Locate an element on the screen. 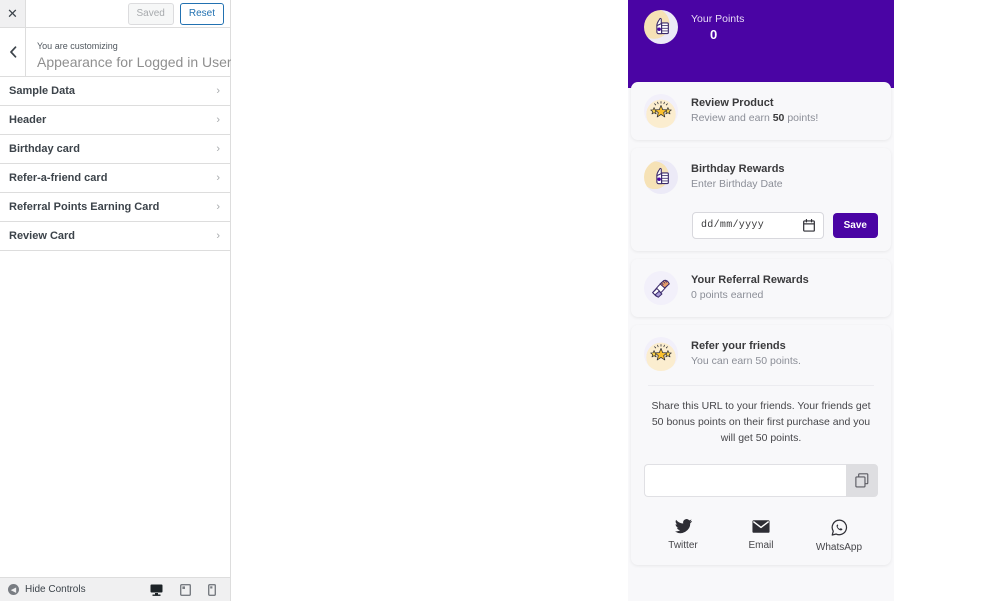 The width and height of the screenshot is (991, 601). points-hero-row: Your Points 0 is located at coordinates (761, 26).